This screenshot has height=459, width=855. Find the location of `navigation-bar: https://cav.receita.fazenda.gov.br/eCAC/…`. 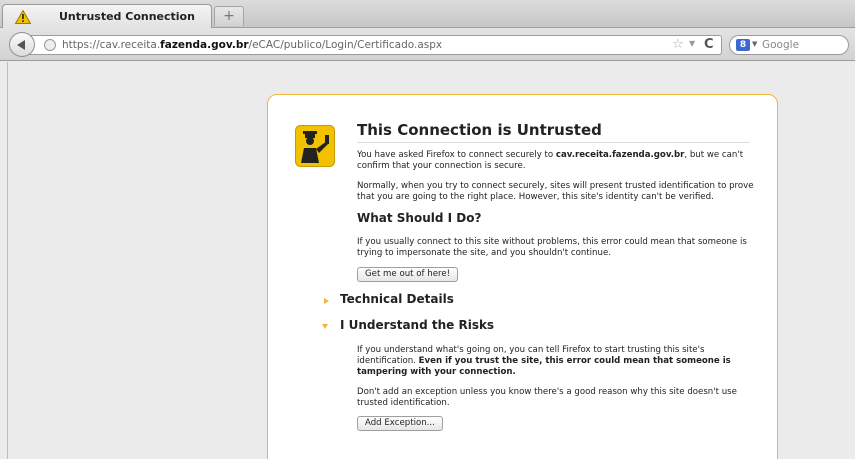

navigation-bar: https://cav.receita.fazenda.gov.br/eCAC/… is located at coordinates (427, 44).